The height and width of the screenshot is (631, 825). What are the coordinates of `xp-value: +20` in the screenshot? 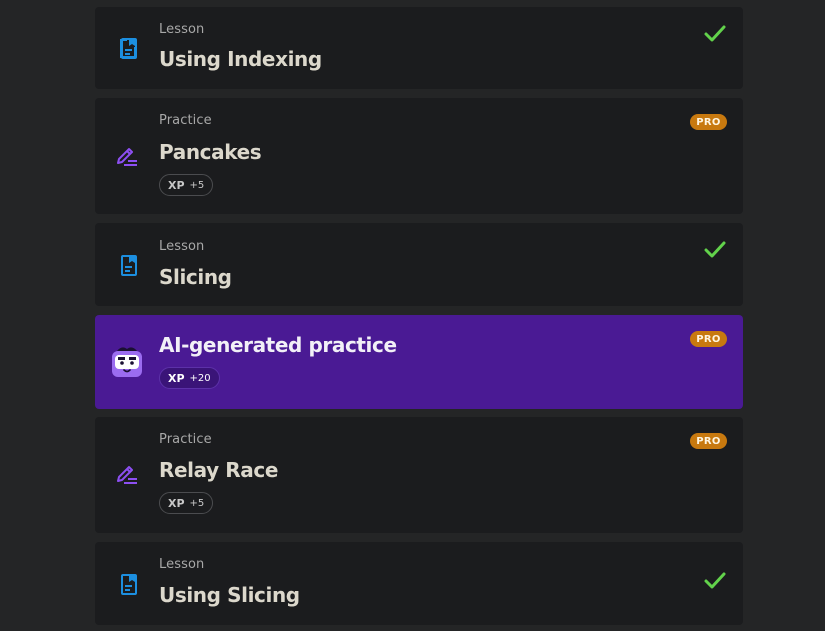 It's located at (200, 378).